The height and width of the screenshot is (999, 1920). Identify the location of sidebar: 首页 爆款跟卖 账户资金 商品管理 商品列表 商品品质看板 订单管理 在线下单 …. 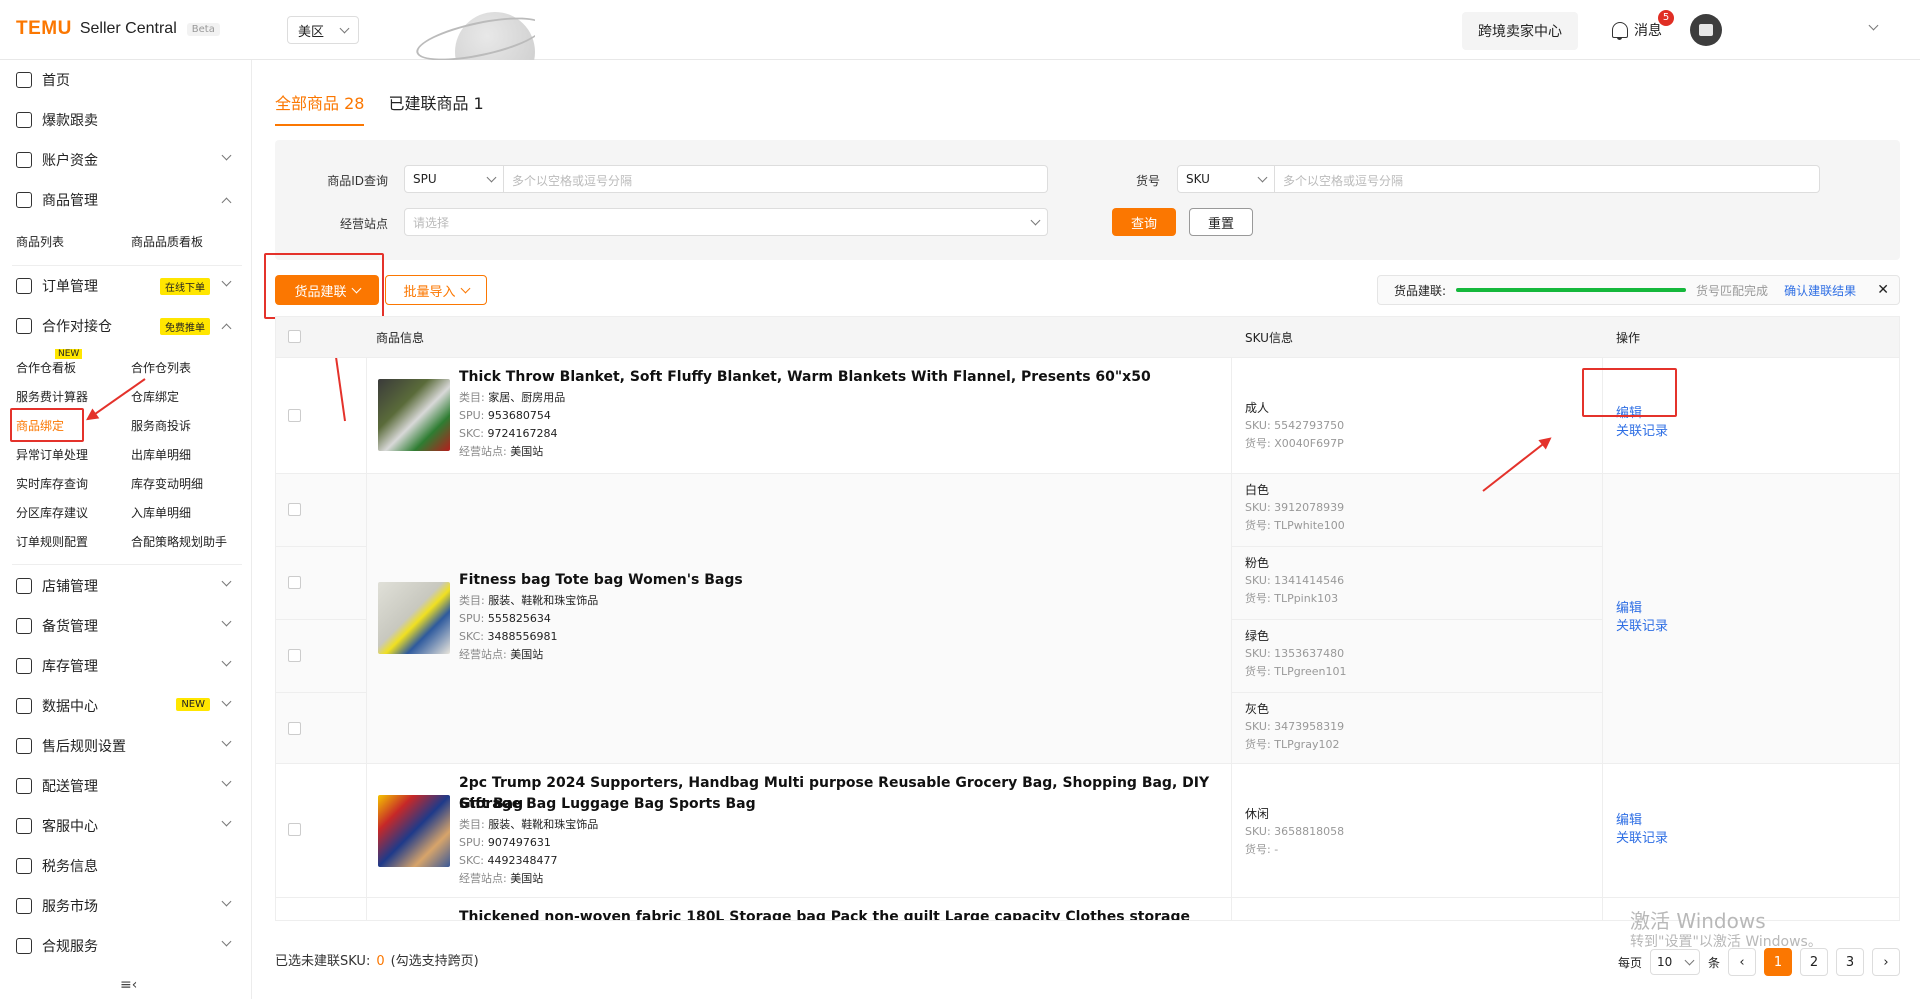
(126, 529).